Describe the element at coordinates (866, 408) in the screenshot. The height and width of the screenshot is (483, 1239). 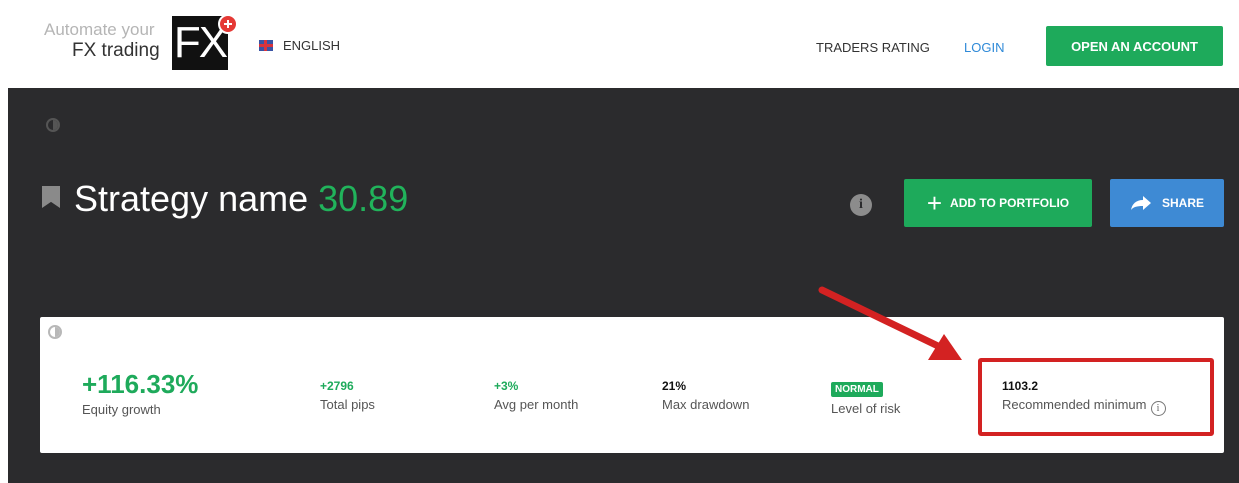
I see `stat-label: Level of risk` at that location.